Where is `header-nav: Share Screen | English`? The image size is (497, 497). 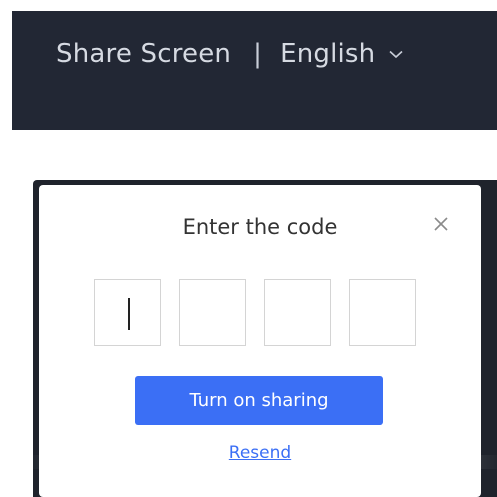
header-nav: Share Screen | English is located at coordinates (229, 54).